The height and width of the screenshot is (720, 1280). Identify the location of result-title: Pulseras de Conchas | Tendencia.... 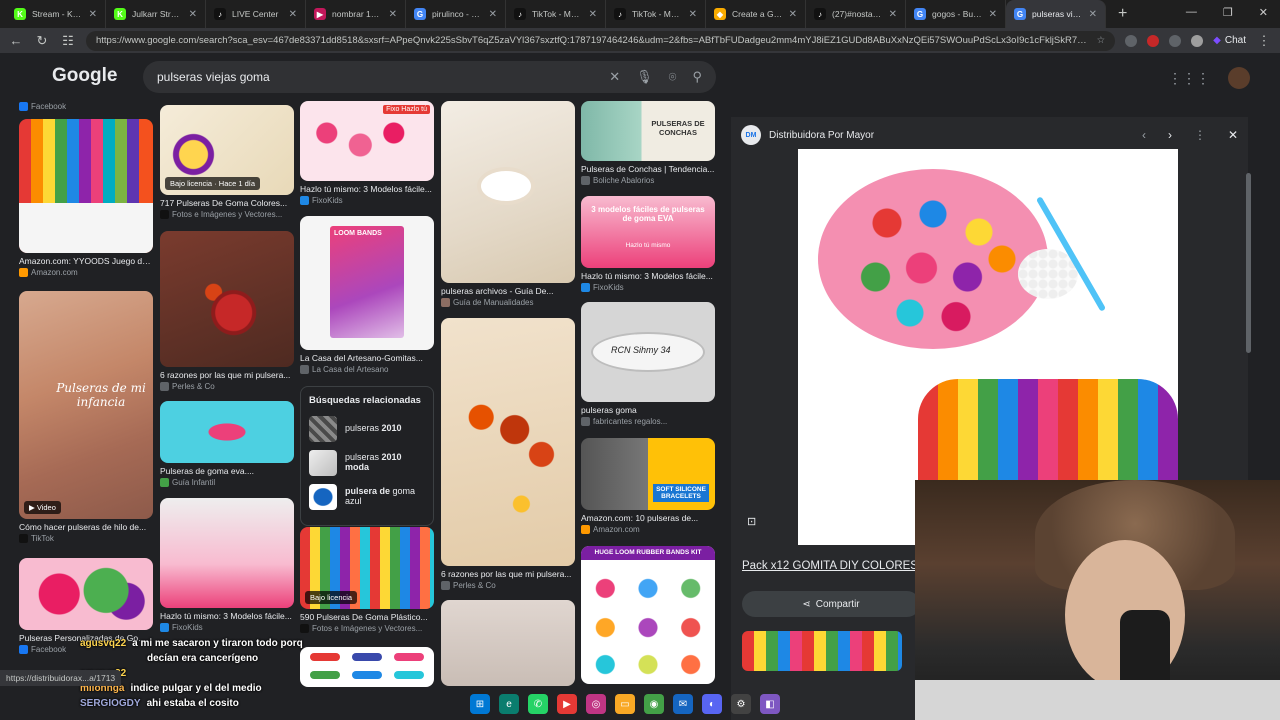
(648, 169).